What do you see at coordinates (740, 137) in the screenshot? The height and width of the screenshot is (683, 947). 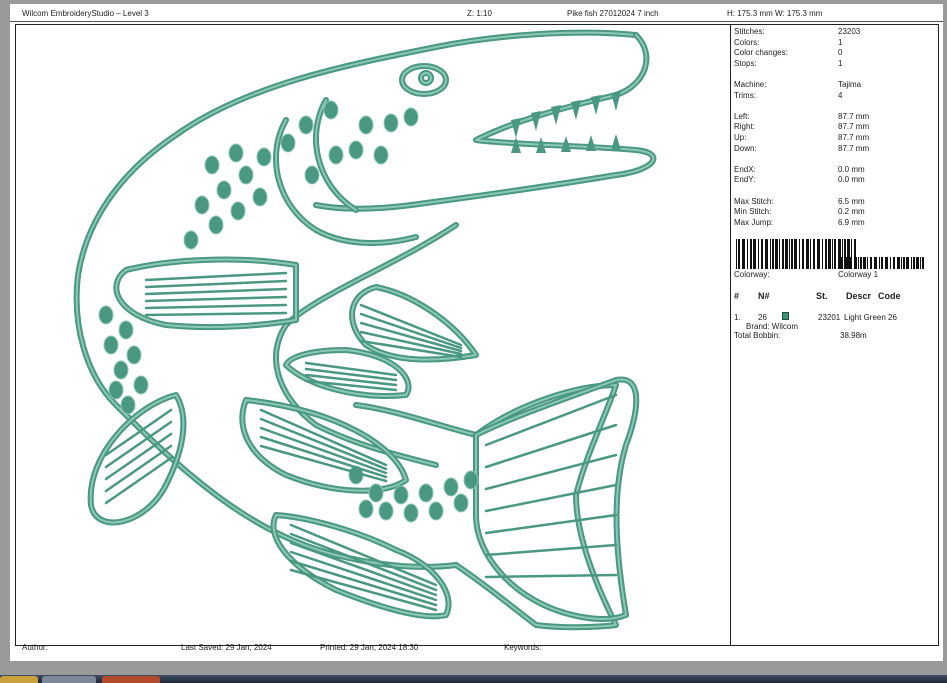 I see `up-label: Up:` at bounding box center [740, 137].